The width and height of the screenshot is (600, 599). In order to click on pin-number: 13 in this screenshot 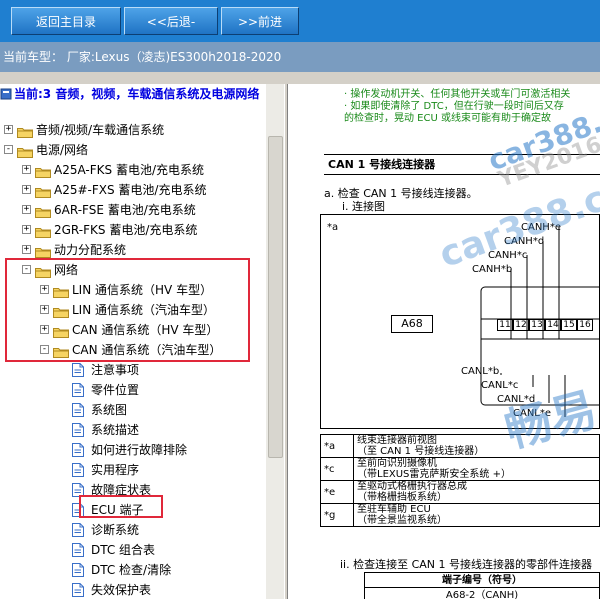, I will do `click(537, 325)`.